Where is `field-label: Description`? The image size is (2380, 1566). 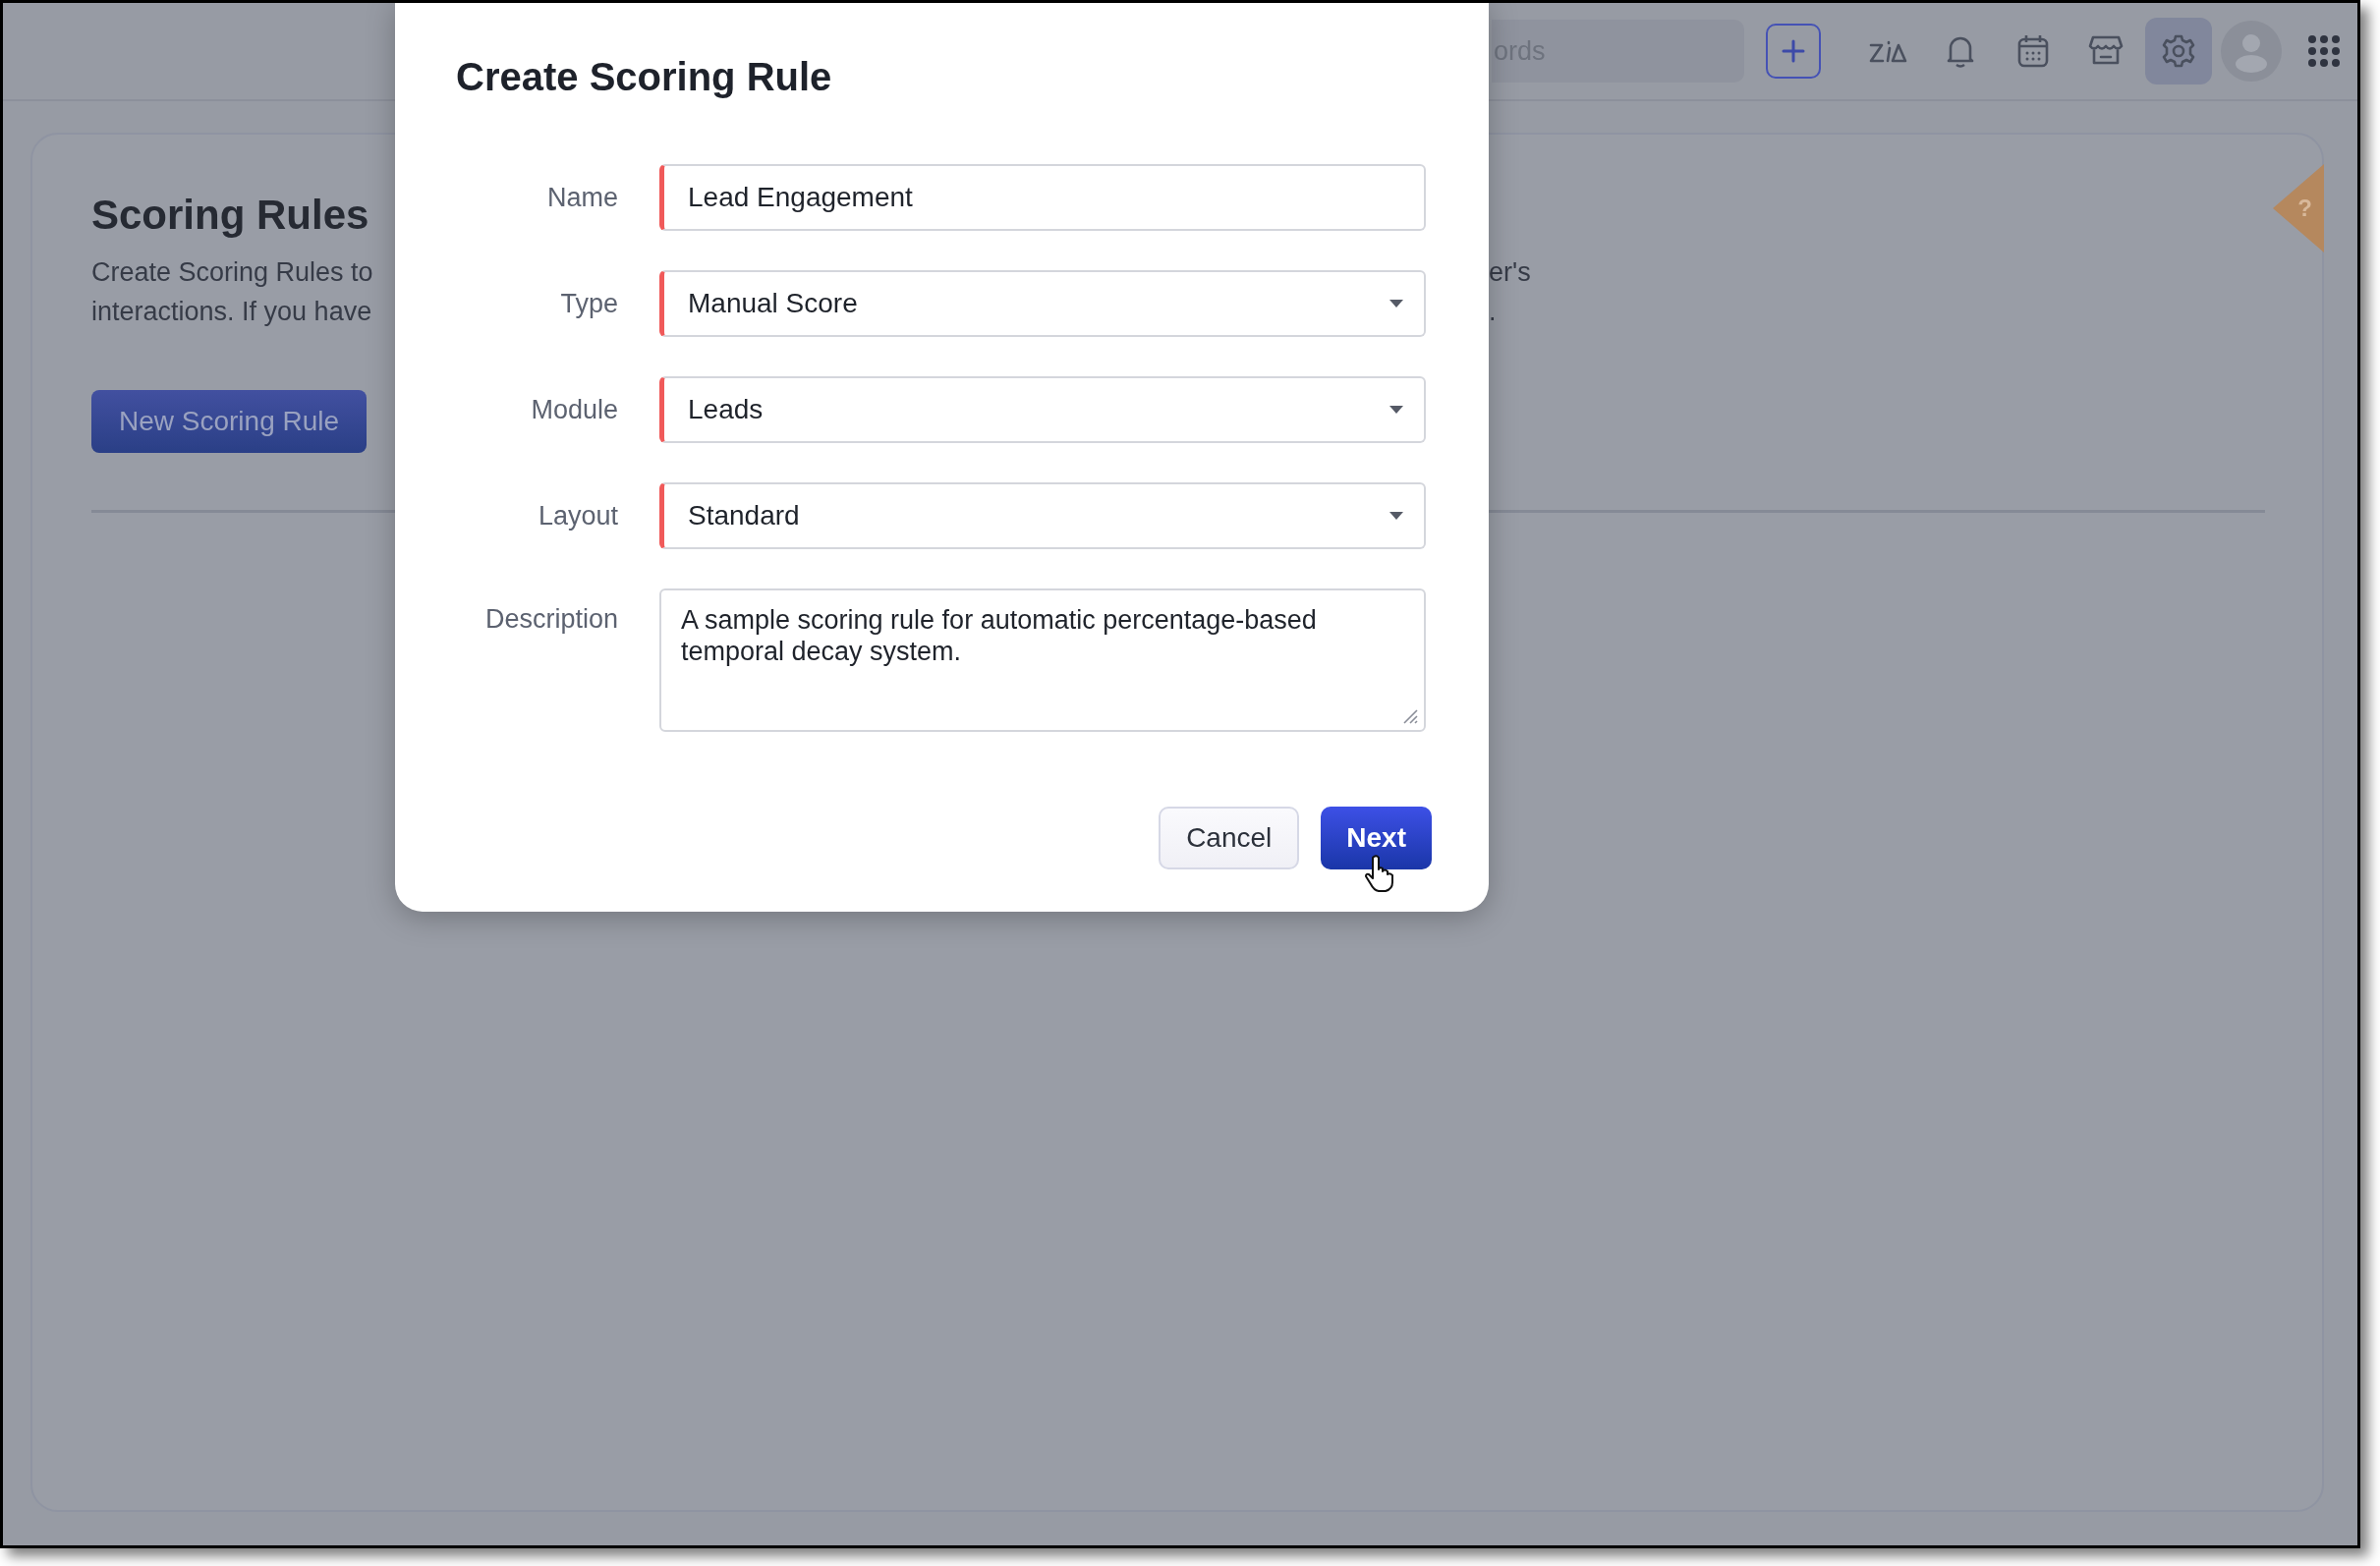 field-label: Description is located at coordinates (550, 619).